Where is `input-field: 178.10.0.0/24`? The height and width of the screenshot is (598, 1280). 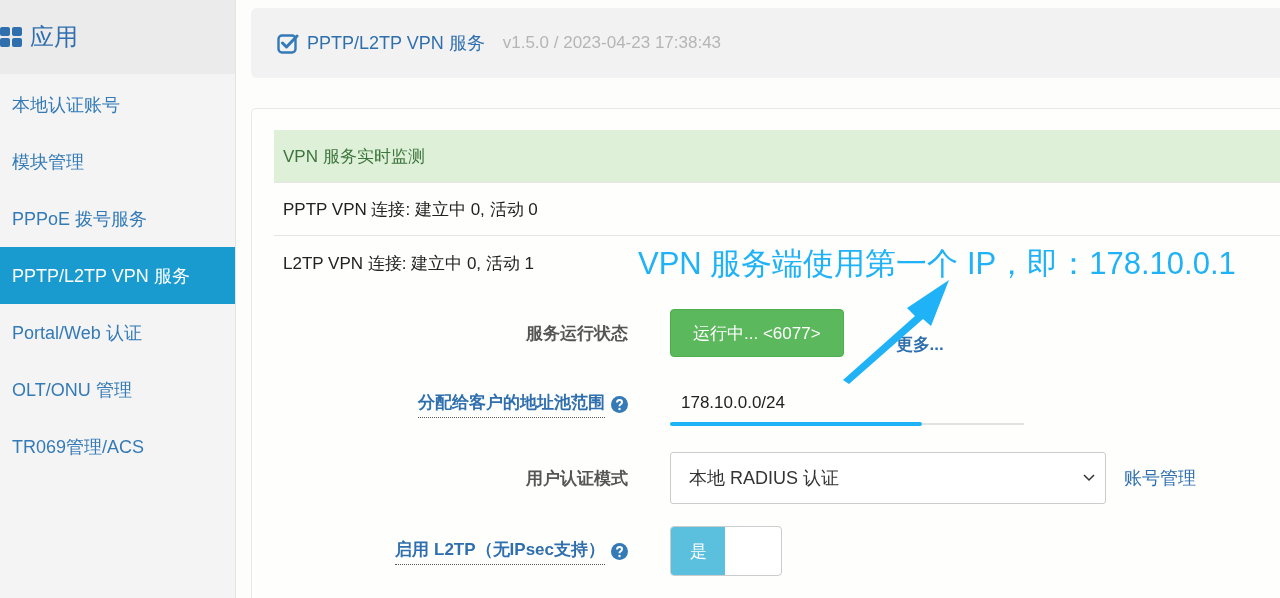 input-field: 178.10.0.0/24 is located at coordinates (846, 403).